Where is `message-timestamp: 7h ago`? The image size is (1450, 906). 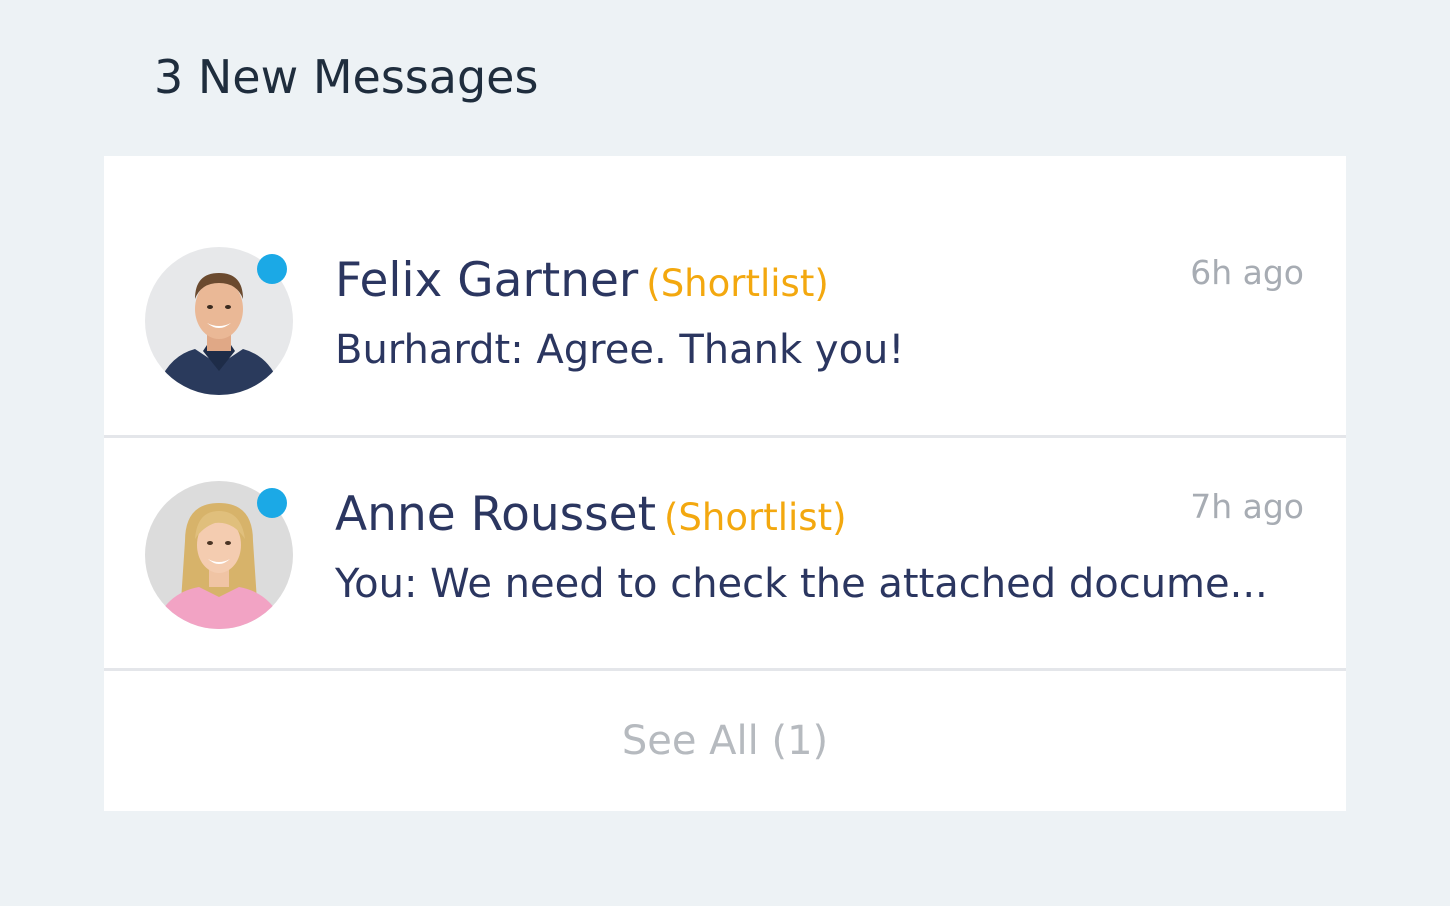
message-timestamp: 7h ago is located at coordinates (1247, 506).